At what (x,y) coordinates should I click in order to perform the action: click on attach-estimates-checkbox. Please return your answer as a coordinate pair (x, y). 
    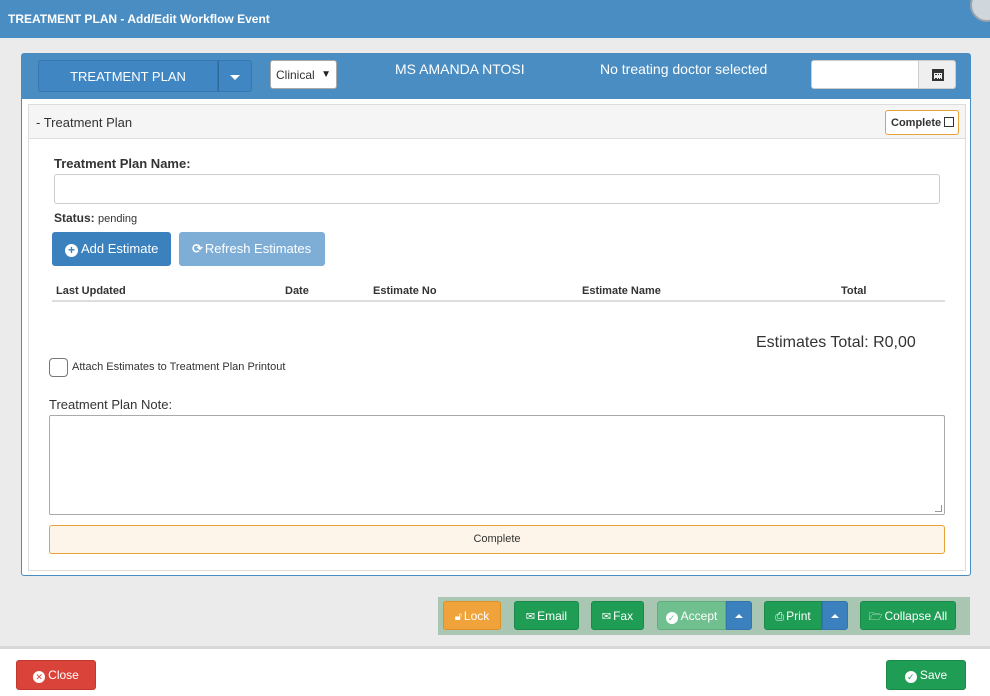
    Looking at the image, I should click on (58, 367).